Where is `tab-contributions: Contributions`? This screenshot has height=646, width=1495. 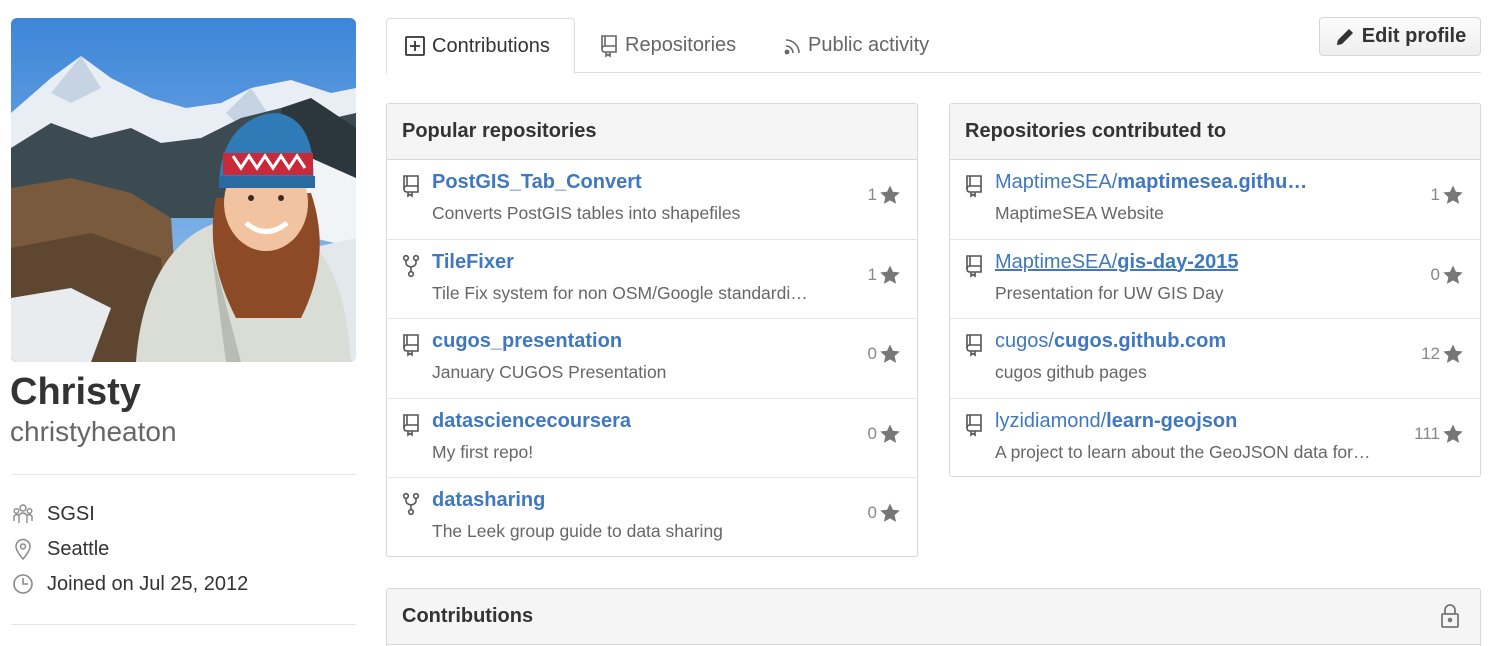
tab-contributions: Contributions is located at coordinates (480, 46).